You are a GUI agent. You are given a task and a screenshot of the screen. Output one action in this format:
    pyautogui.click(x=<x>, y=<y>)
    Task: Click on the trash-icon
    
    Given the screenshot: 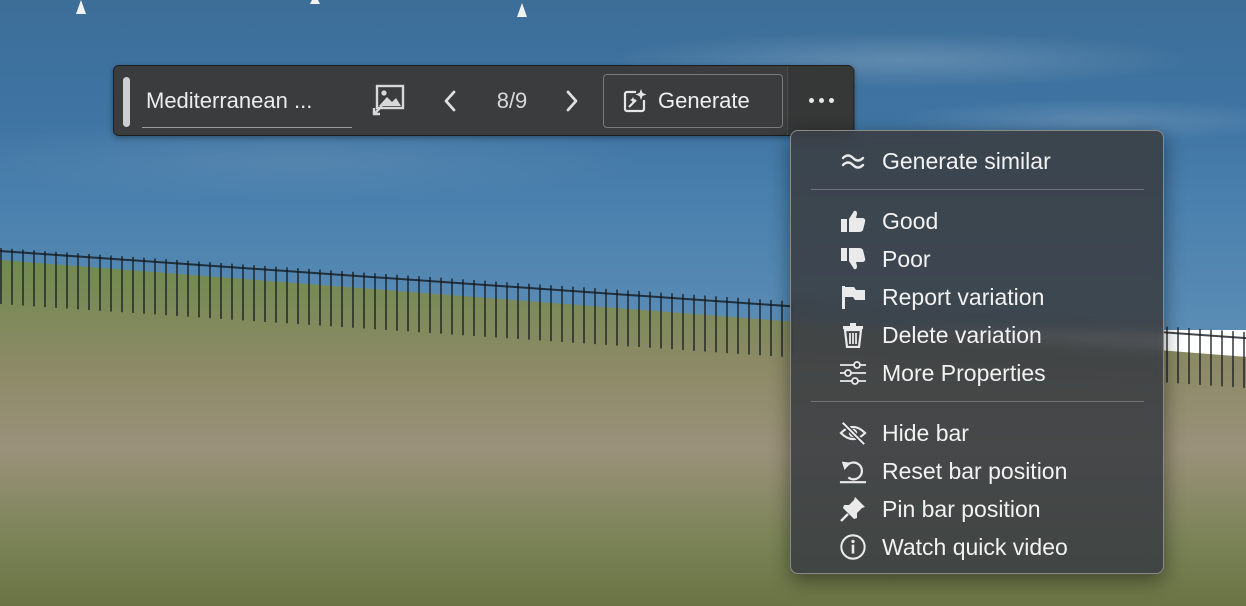 What is the action you would take?
    pyautogui.click(x=853, y=335)
    